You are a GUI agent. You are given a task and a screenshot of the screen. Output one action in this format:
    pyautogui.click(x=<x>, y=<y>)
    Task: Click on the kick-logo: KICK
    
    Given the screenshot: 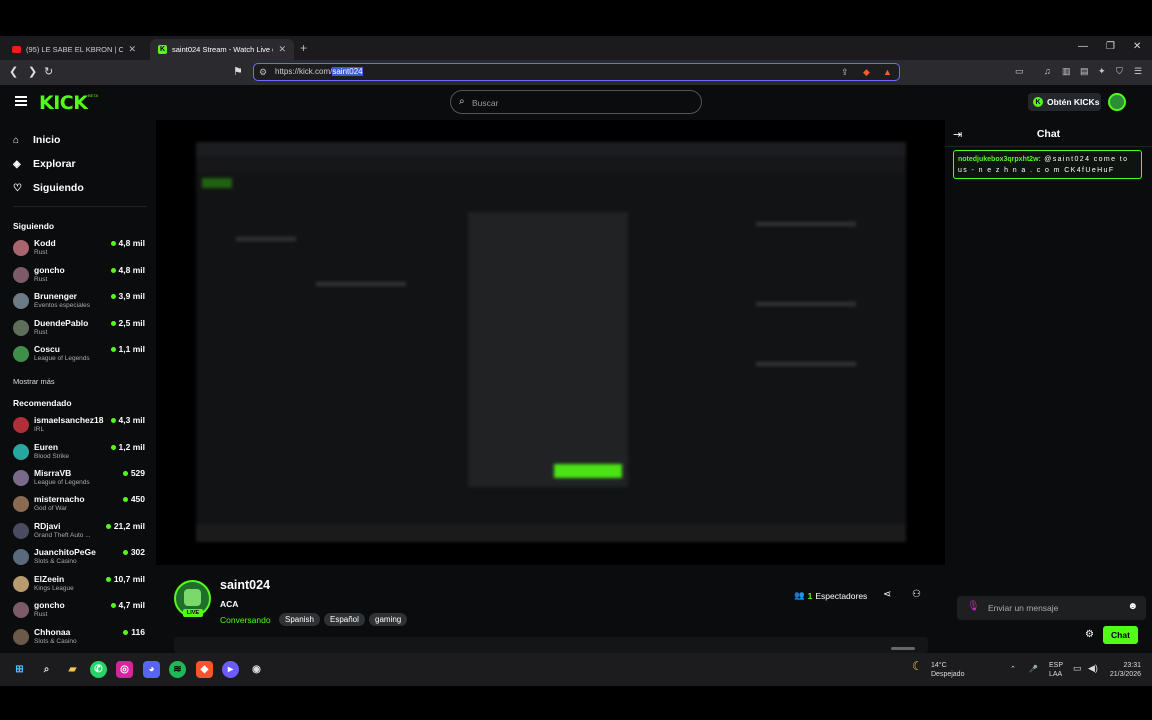 What is the action you would take?
    pyautogui.click(x=63, y=103)
    